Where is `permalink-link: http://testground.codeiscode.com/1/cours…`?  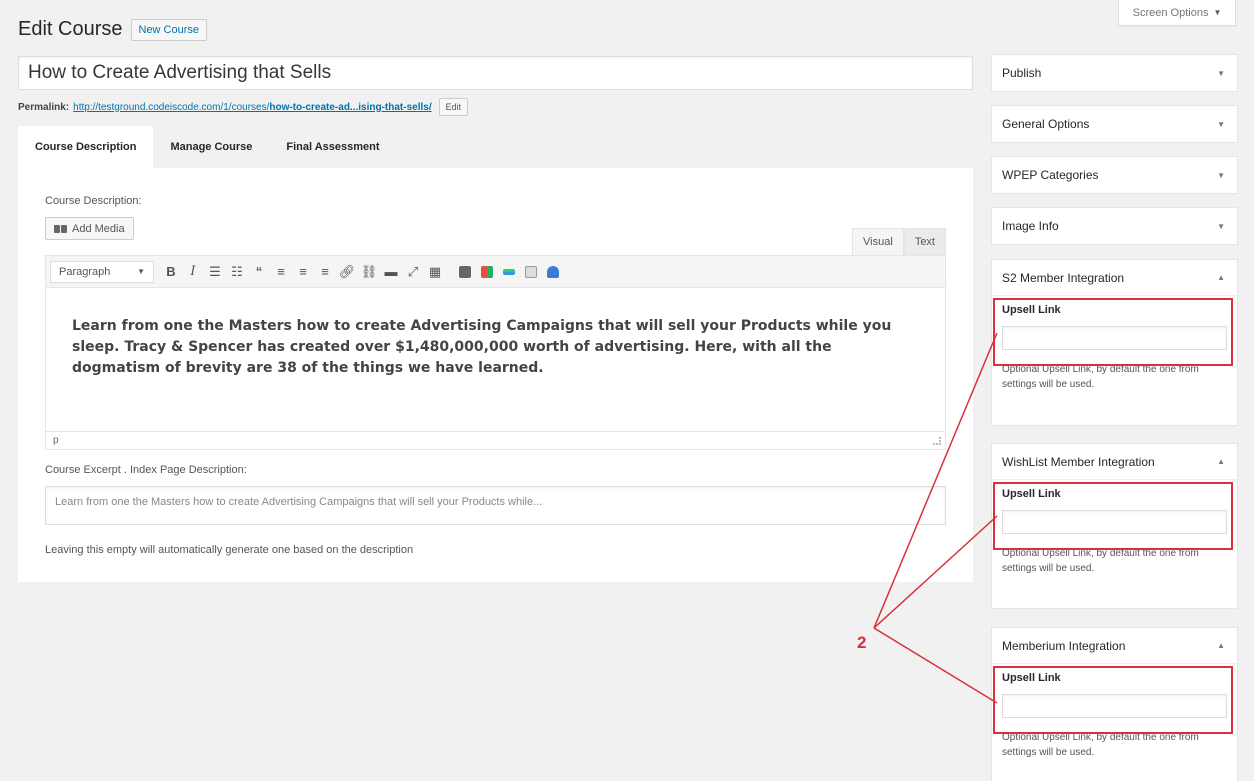
permalink-link: http://testground.codeiscode.com/1/cours… is located at coordinates (252, 107).